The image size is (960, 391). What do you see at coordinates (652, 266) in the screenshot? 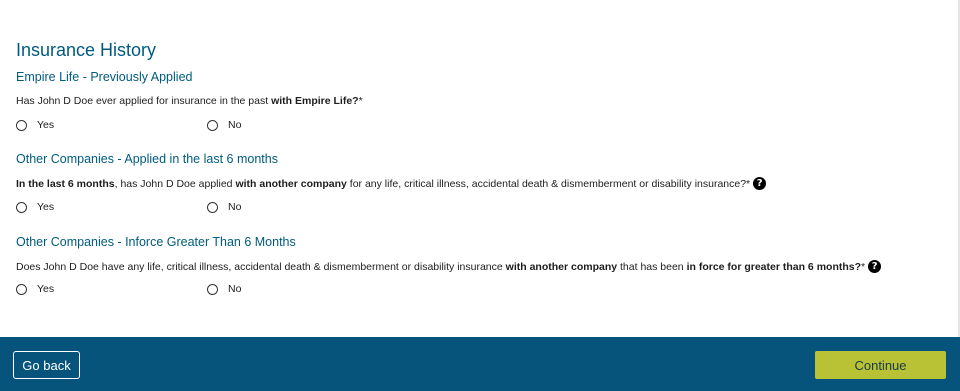
I see `question-fragment: that has been` at bounding box center [652, 266].